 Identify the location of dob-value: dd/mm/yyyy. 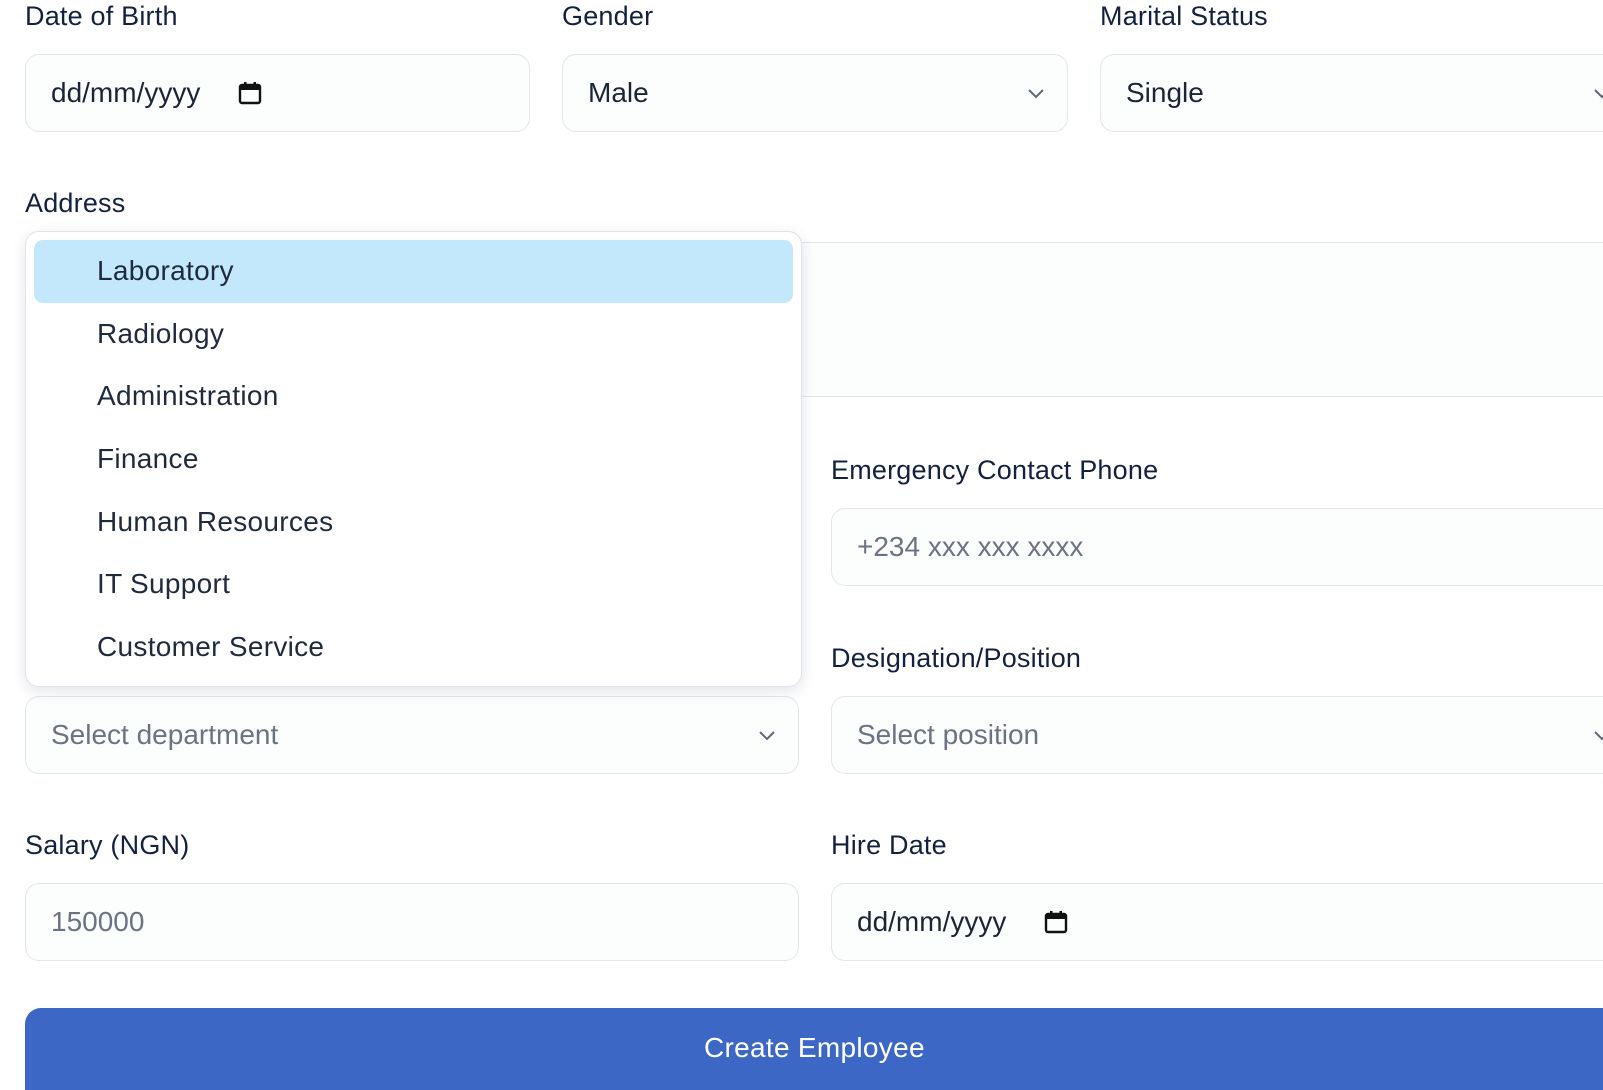
(126, 92).